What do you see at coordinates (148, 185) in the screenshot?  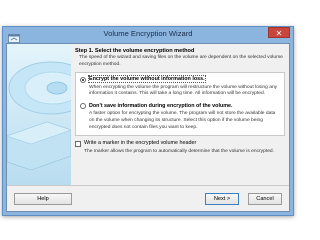 I see `footer-divider` at bounding box center [148, 185].